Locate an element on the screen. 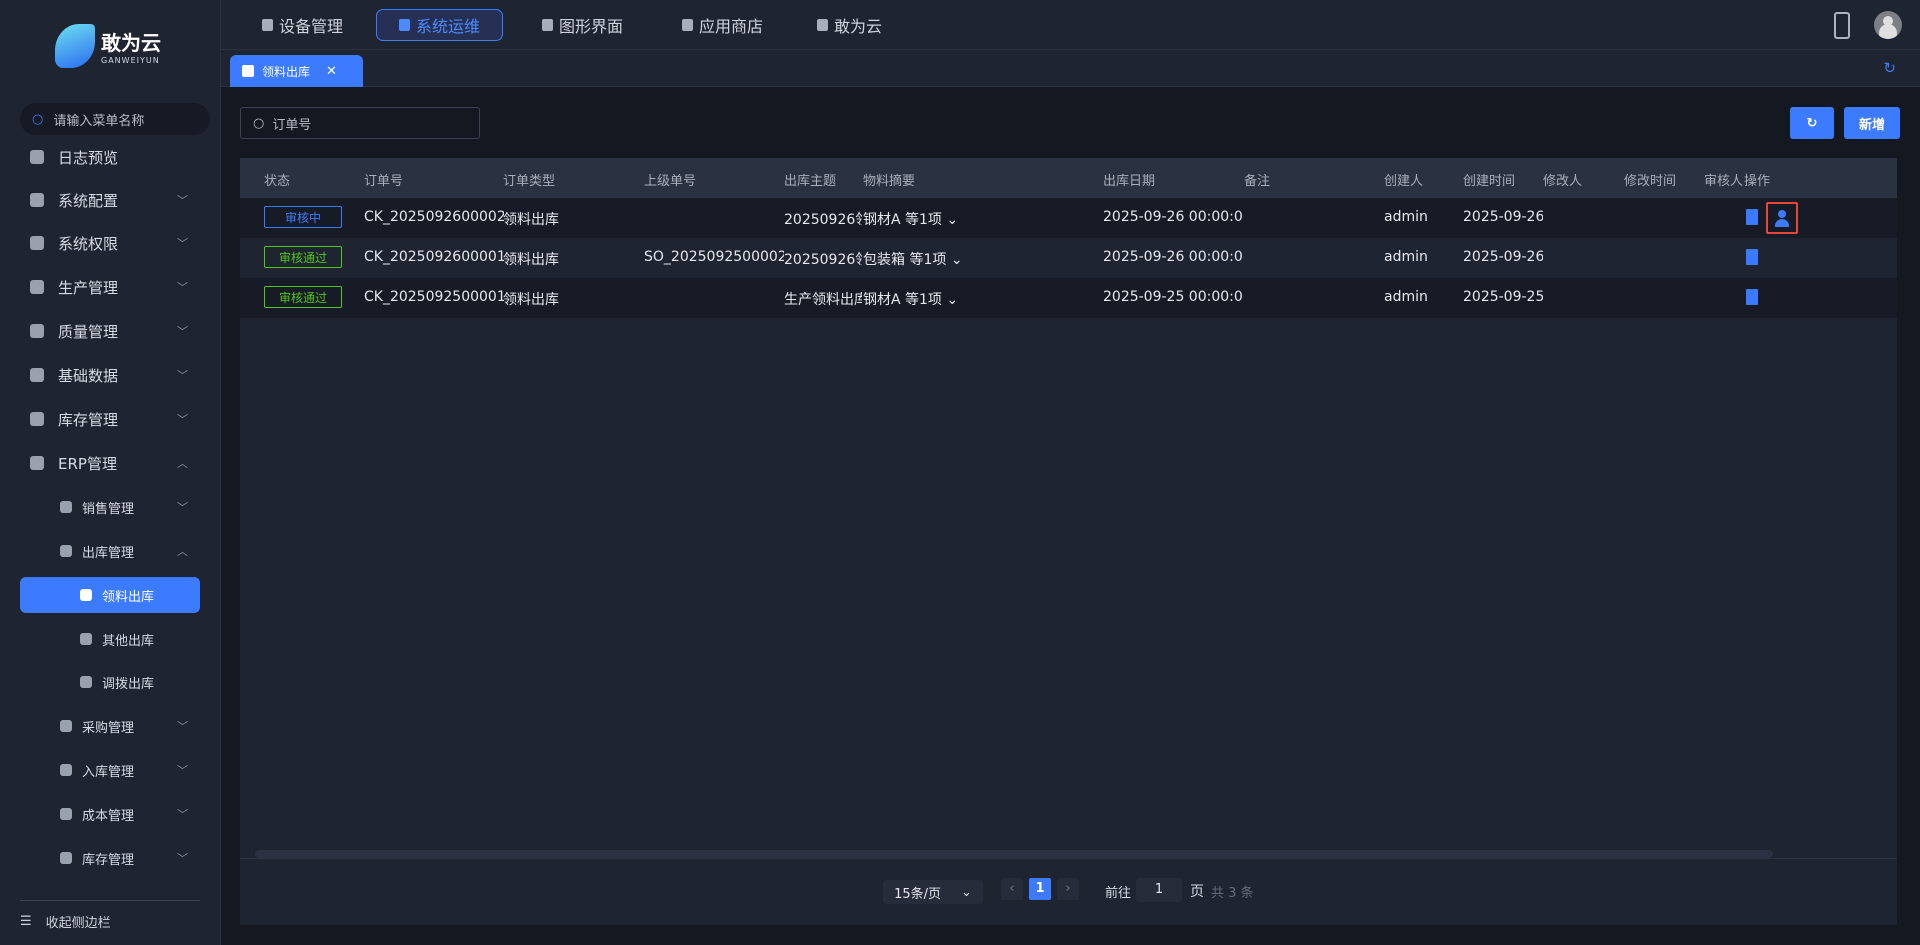 The image size is (1920, 945). sidebar-item: 日志预览 is located at coordinates (110, 157).